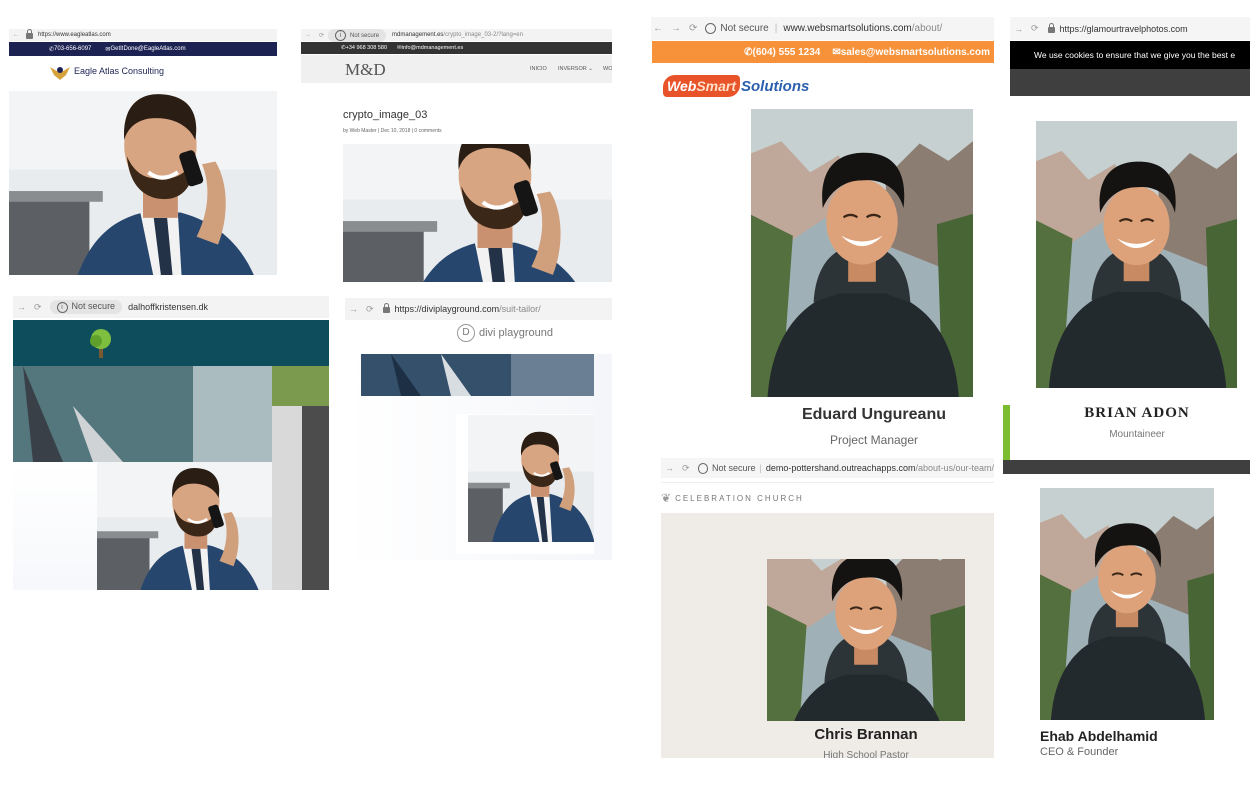 The width and height of the screenshot is (1250, 788). What do you see at coordinates (1137, 434) in the screenshot?
I see `person-role: Mountaineer` at bounding box center [1137, 434].